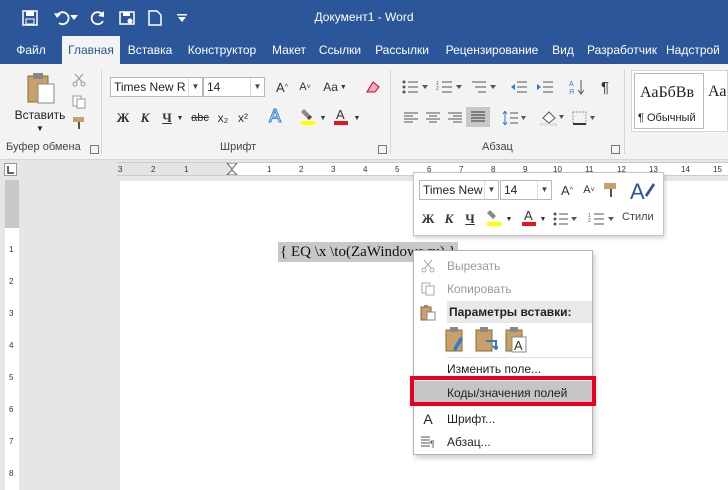 This screenshot has height=490, width=728. Describe the element at coordinates (543, 219) in the screenshot. I see `minibar-font-color-dropdown-icon: ▼` at that location.